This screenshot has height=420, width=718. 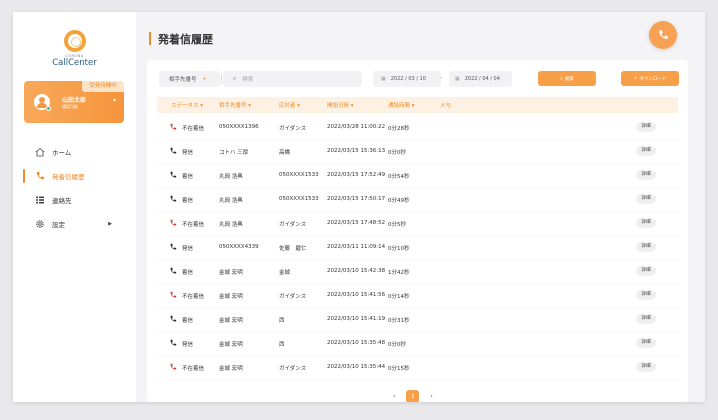 What do you see at coordinates (234, 153) in the screenshot?
I see `row-number: コトハ 三厚` at bounding box center [234, 153].